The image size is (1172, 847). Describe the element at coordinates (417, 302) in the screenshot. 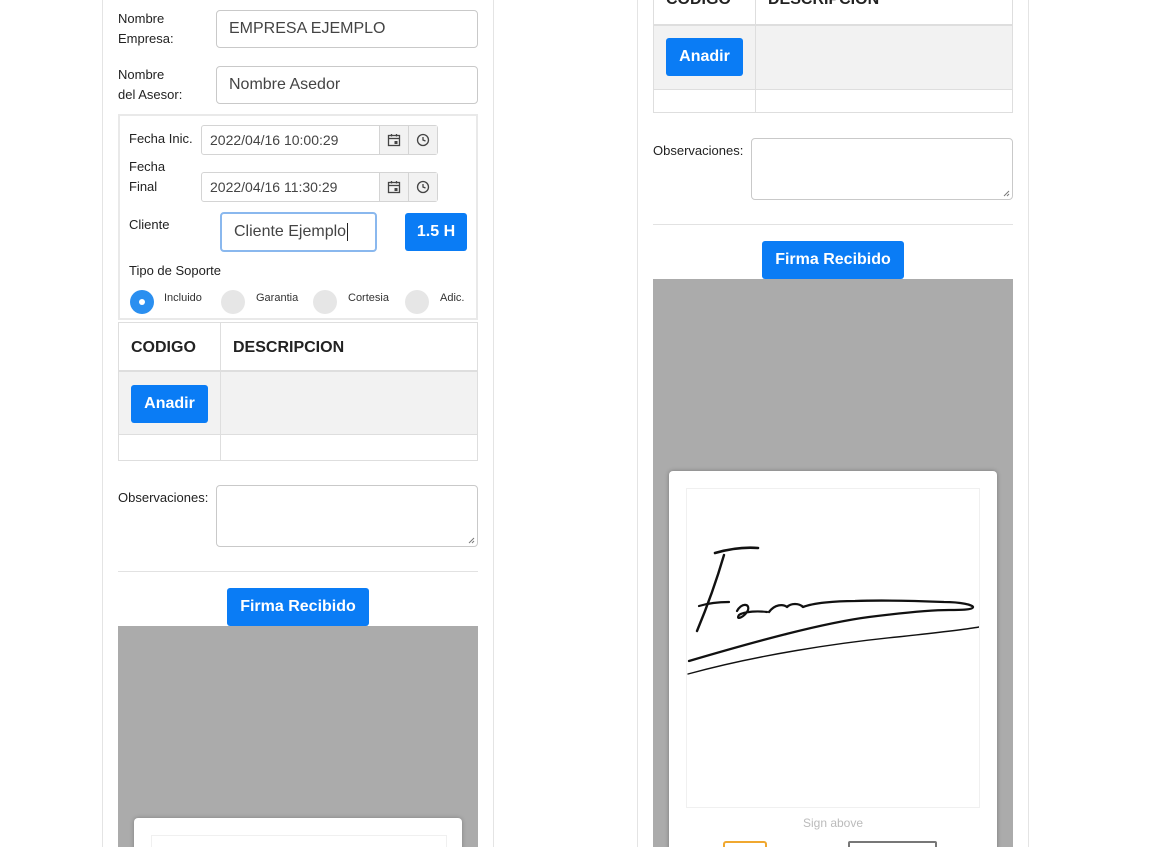

I see `radio-adic` at that location.